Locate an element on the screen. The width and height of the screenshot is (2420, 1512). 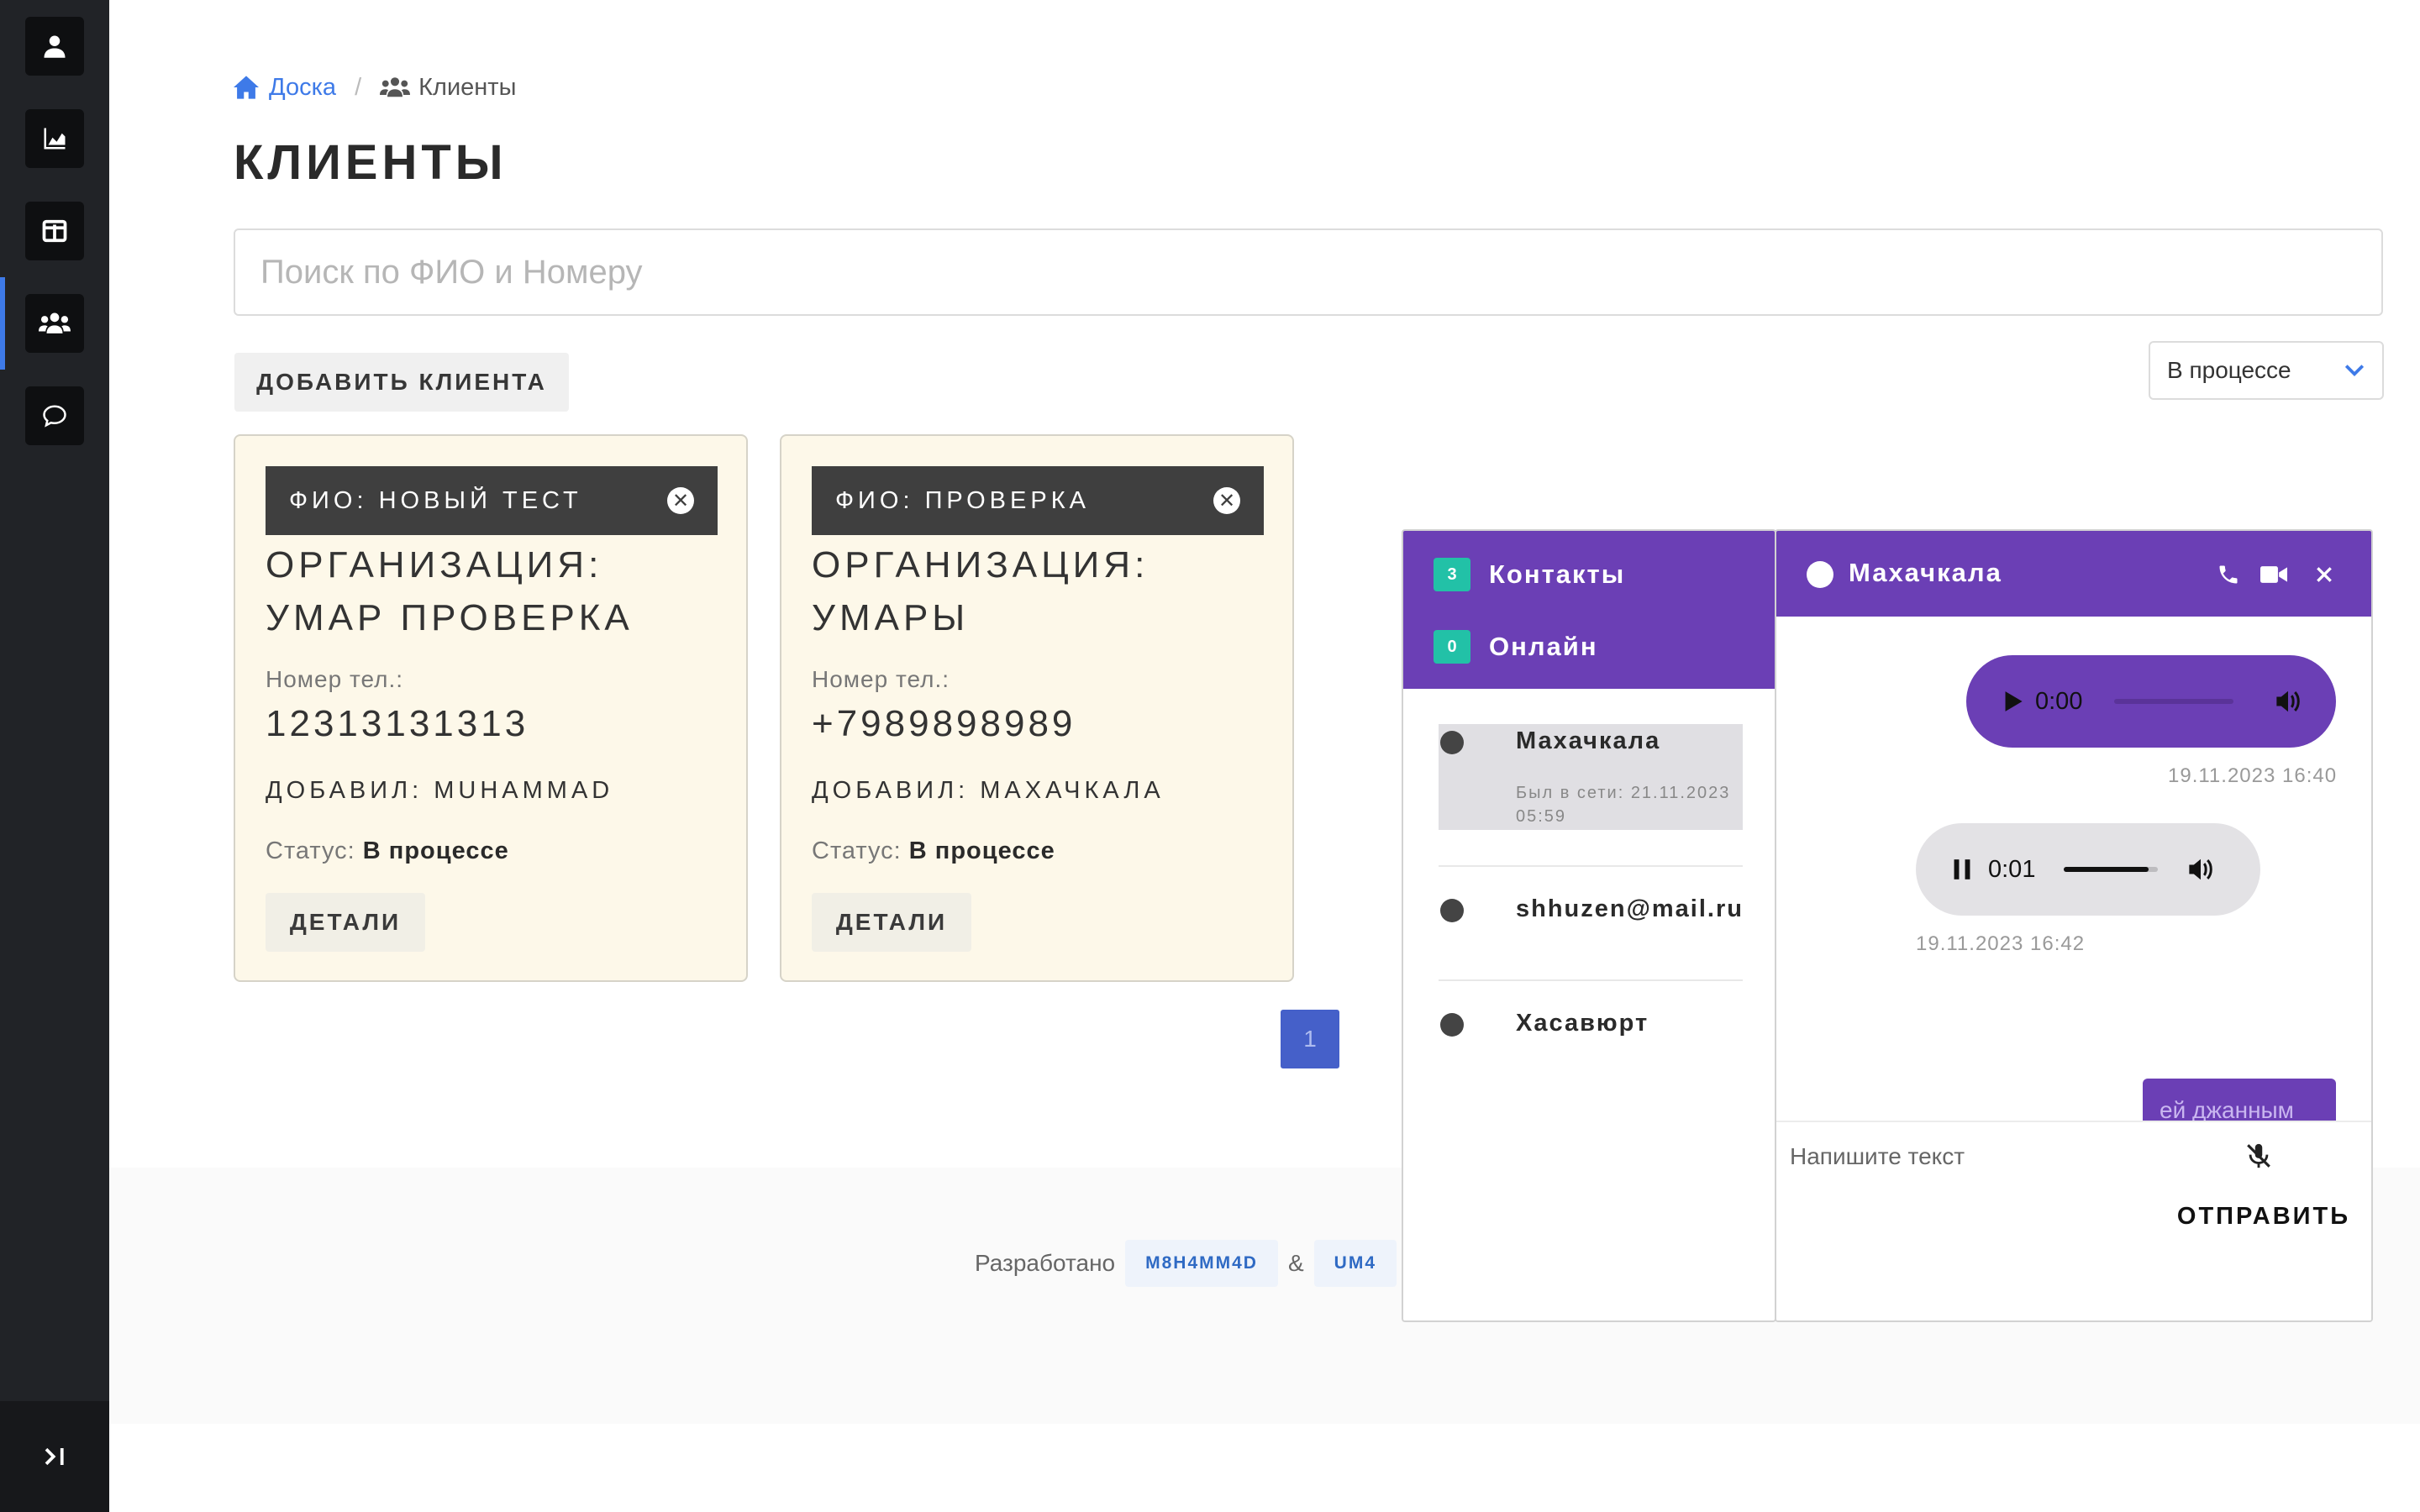
breadcrumb-home-label: Доска is located at coordinates (303, 87).